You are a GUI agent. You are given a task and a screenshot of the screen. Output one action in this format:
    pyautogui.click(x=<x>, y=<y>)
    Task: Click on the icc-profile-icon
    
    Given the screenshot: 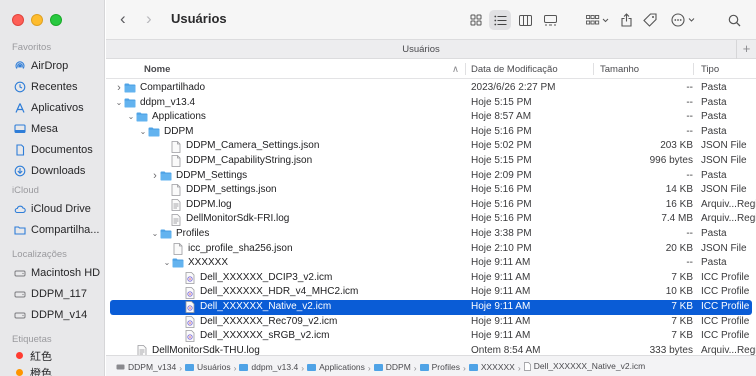 What is the action you would take?
    pyautogui.click(x=190, y=278)
    